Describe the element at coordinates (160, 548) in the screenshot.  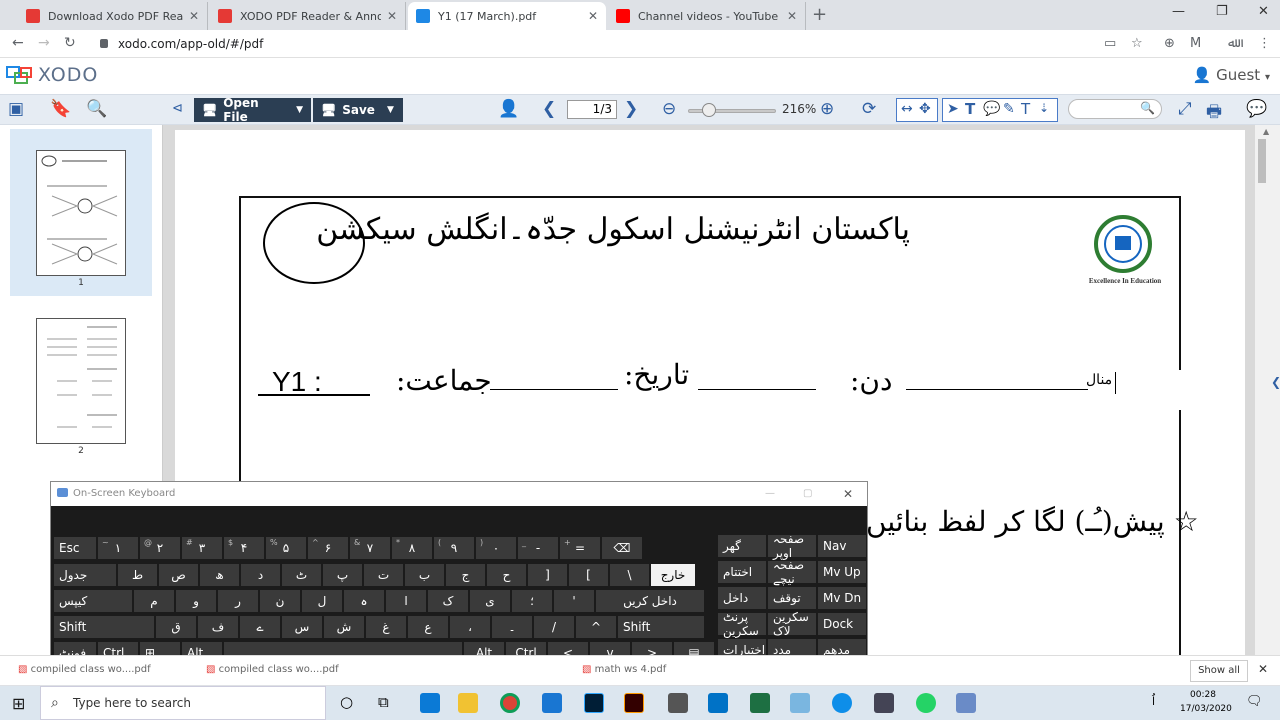
I see `keyboard-key: @۲` at that location.